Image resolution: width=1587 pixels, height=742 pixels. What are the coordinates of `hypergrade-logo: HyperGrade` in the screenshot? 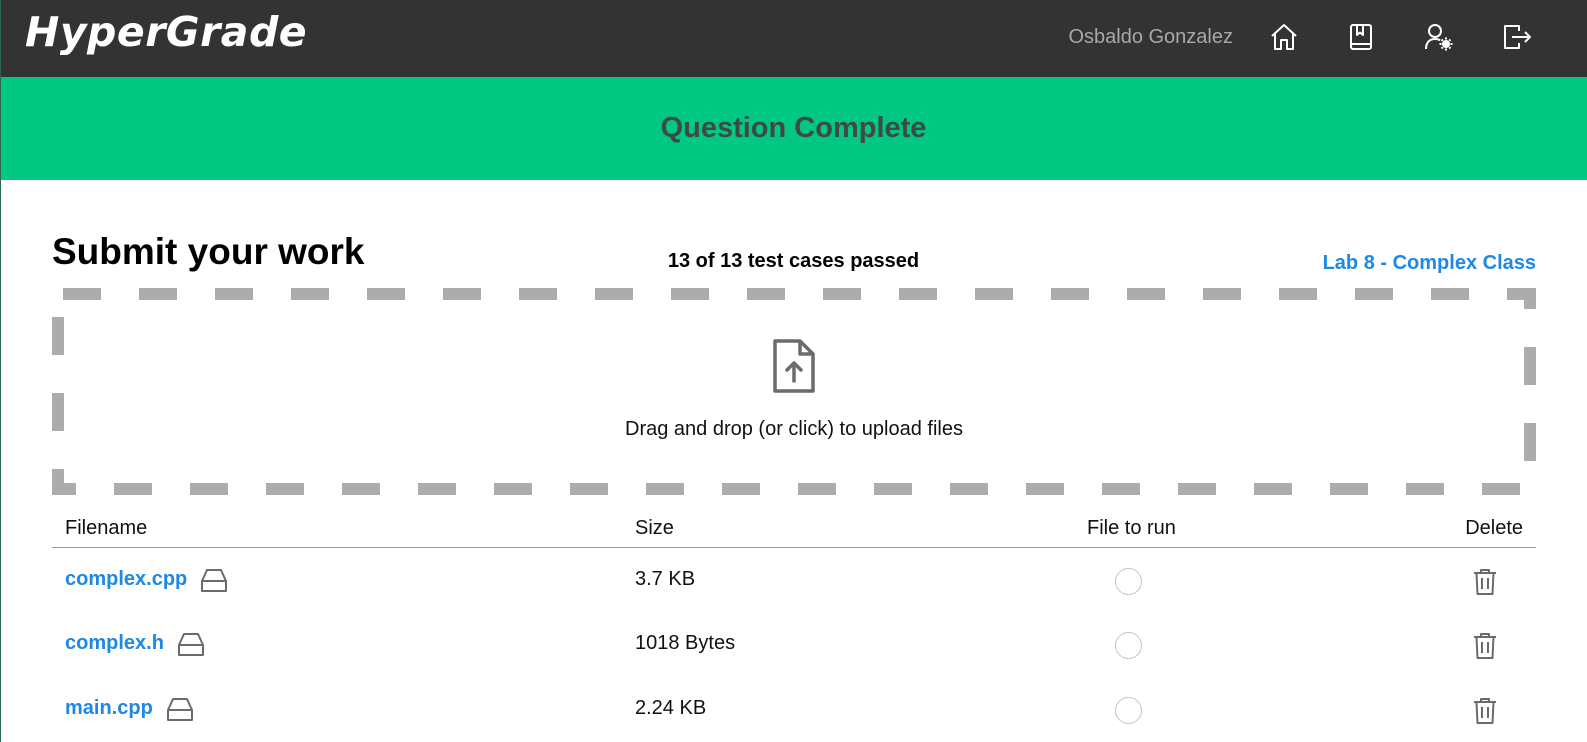 It's located at (166, 32).